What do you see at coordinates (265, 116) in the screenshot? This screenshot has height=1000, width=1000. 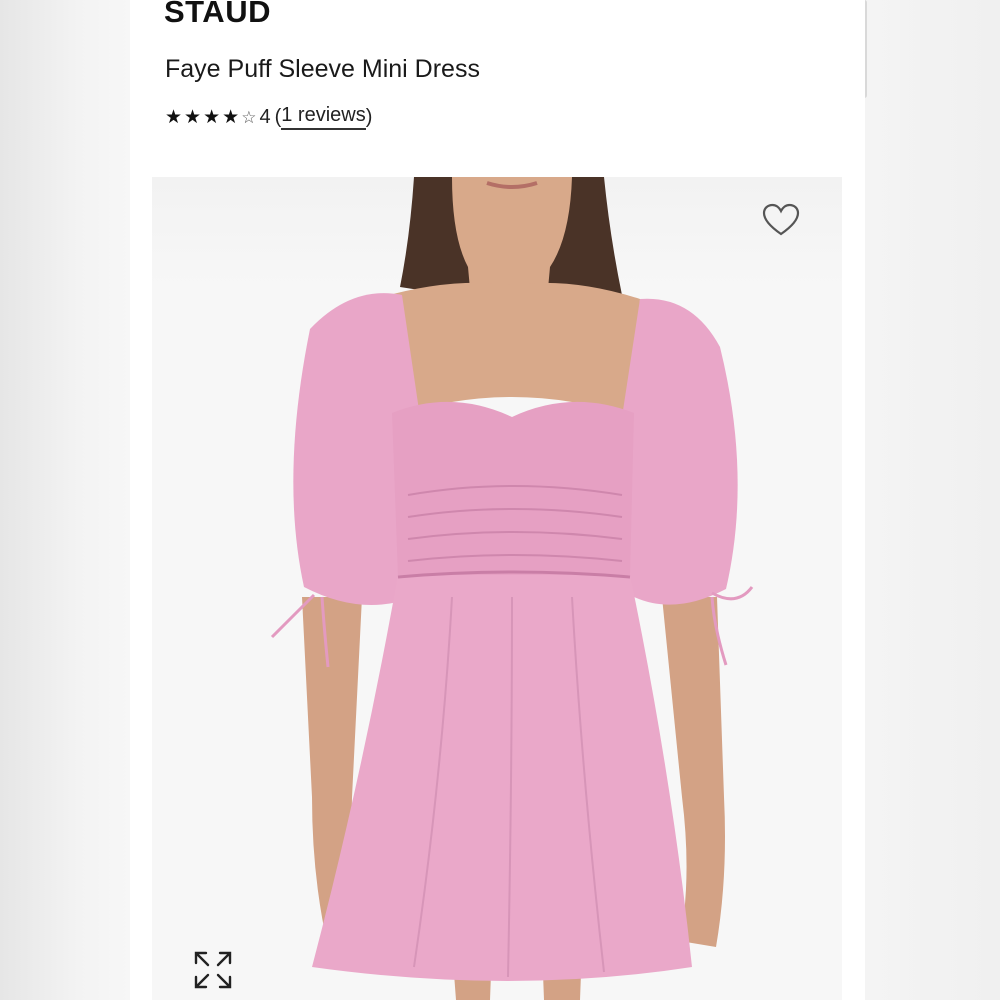 I see `rating-value: 4` at bounding box center [265, 116].